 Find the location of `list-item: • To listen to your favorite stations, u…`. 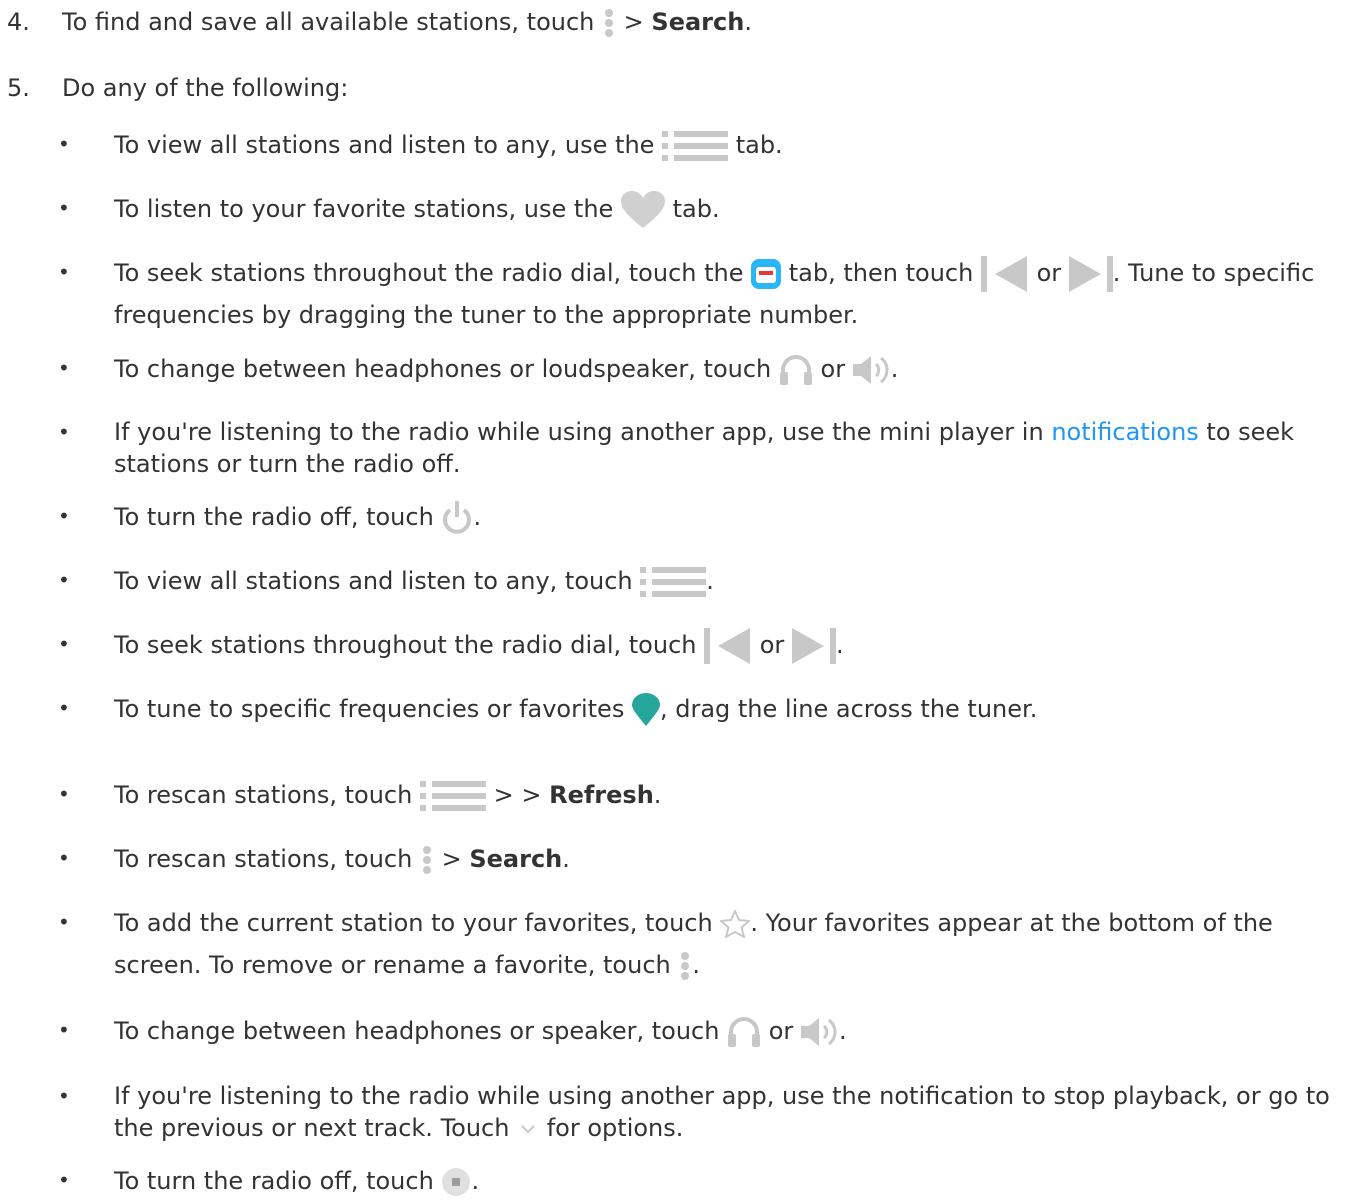

list-item: • To listen to your favorite stations, u… is located at coordinates (703, 209).